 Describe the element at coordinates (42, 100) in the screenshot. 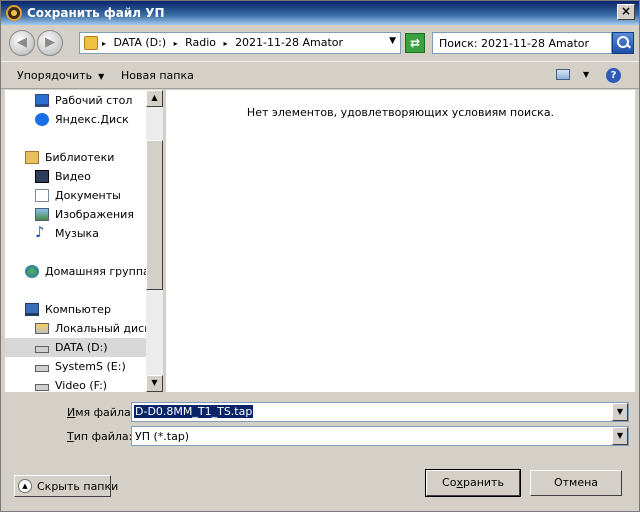

I see `desktop-icon` at that location.